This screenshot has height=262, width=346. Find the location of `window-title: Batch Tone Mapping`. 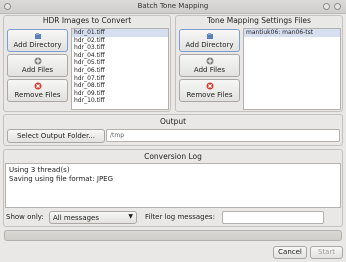

window-title: Batch Tone Mapping is located at coordinates (173, 6).